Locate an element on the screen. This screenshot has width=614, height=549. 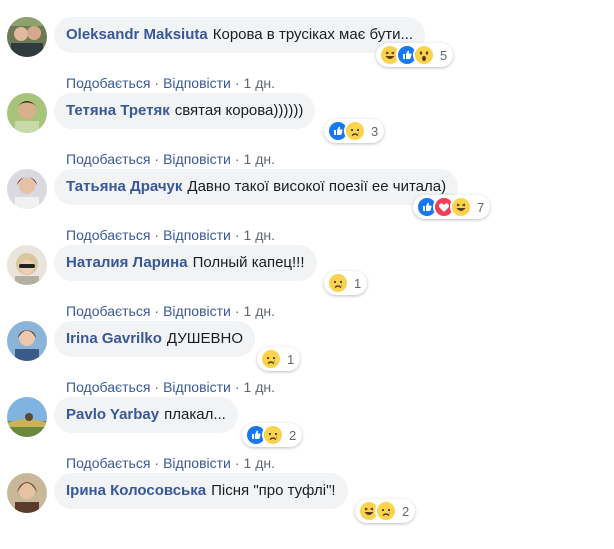
comment-author: Наталия Ларина is located at coordinates (127, 263).